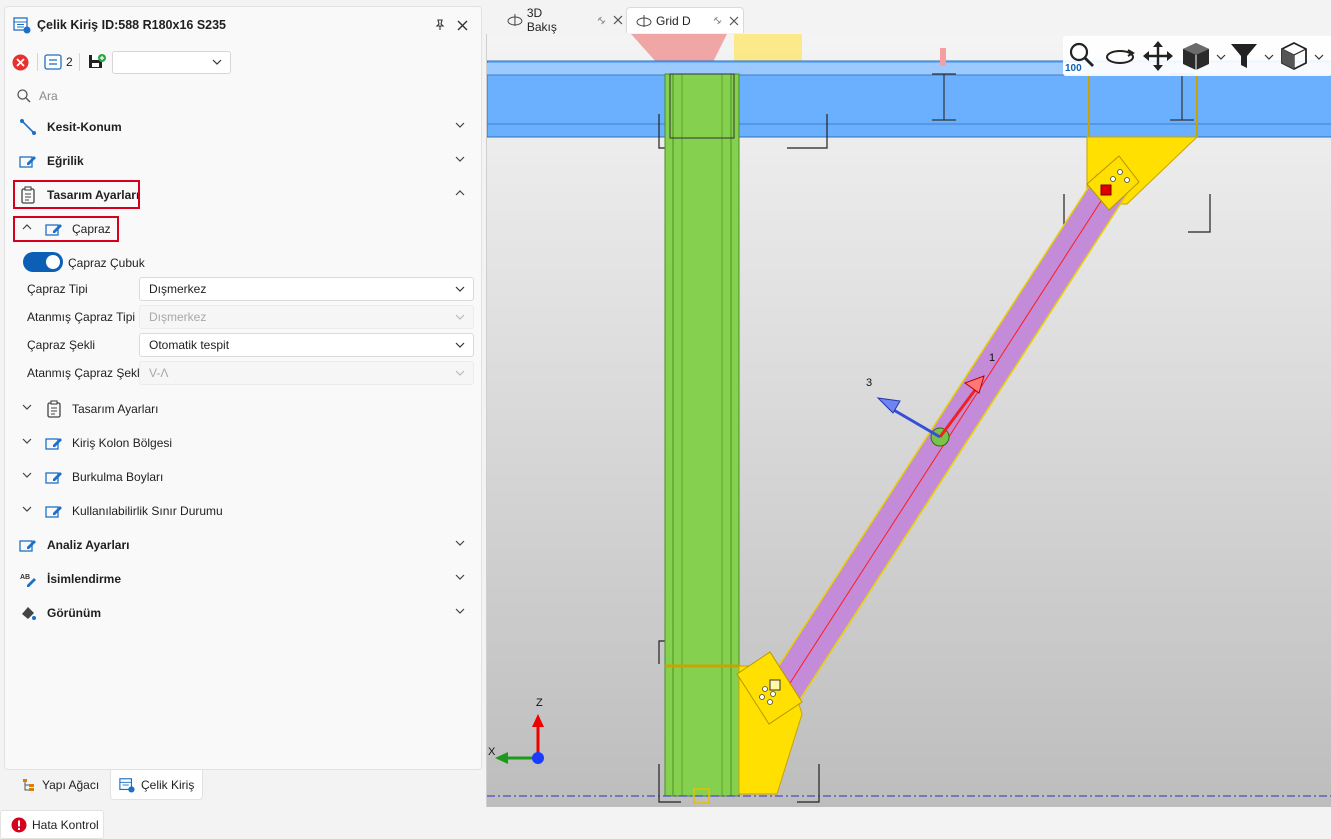 Image resolution: width=1331 pixels, height=839 pixels. I want to click on section-analiz-ayarlari: Analiz Ayarları, so click(243, 545).